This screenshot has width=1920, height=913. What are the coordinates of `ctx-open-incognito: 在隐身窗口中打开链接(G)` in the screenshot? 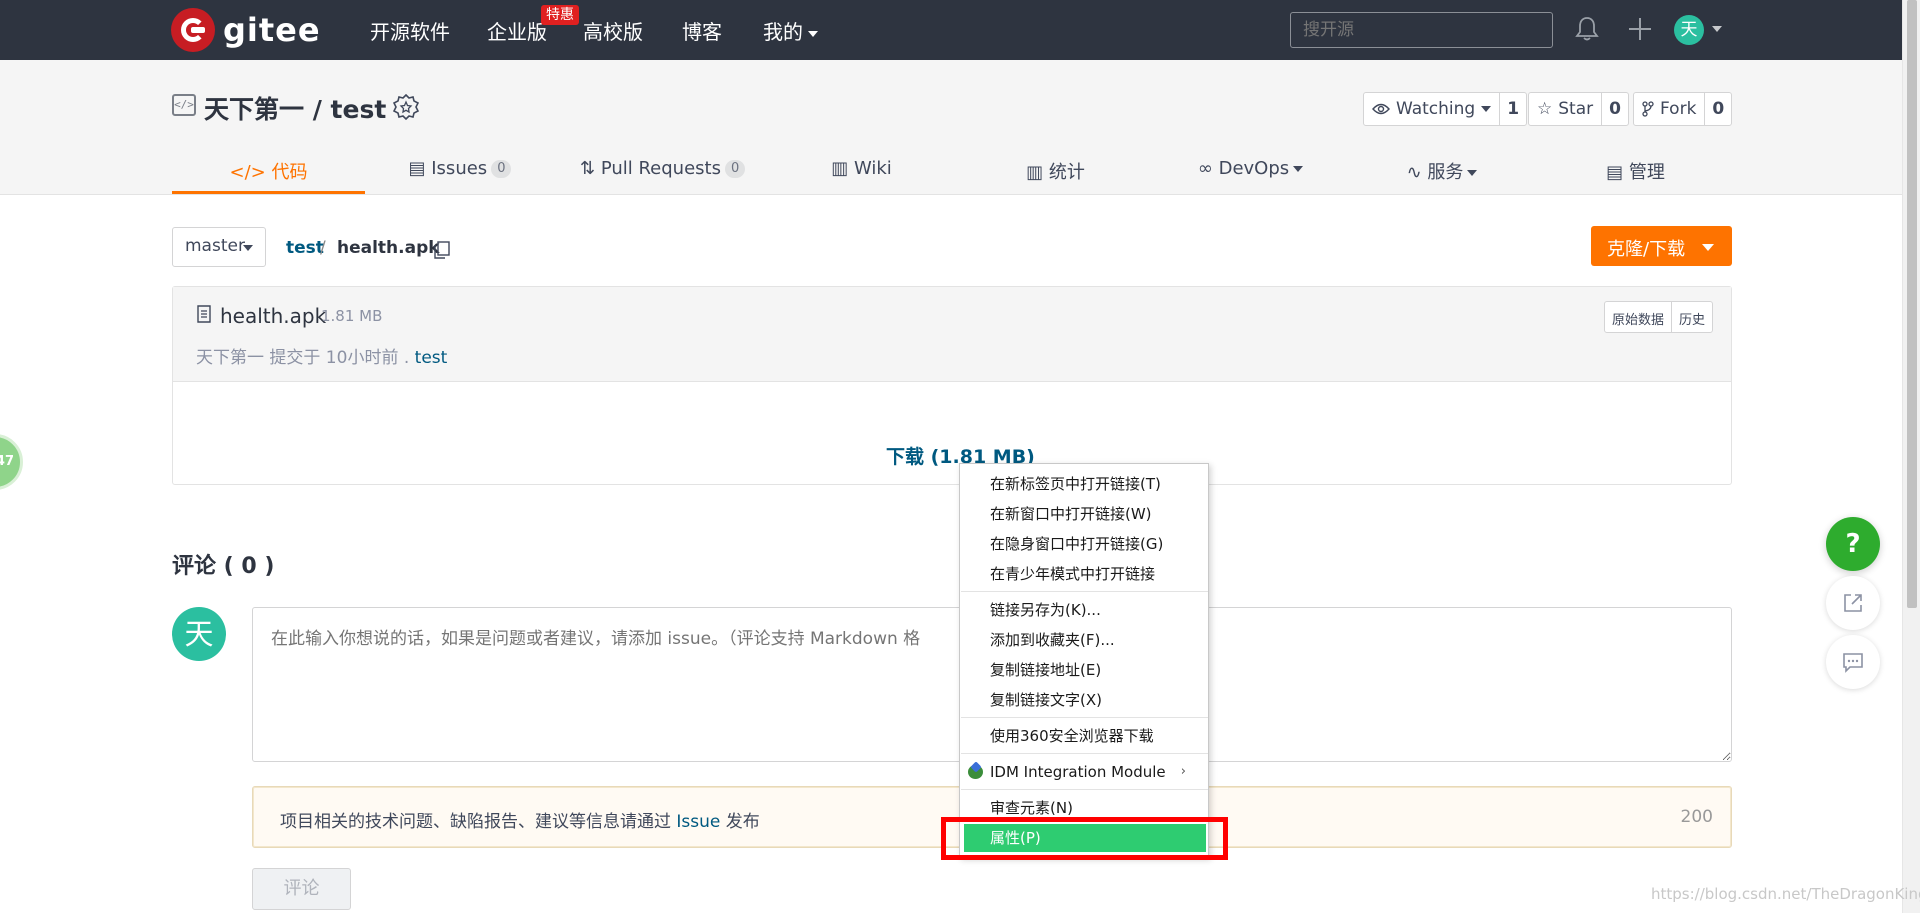 It's located at (1084, 544).